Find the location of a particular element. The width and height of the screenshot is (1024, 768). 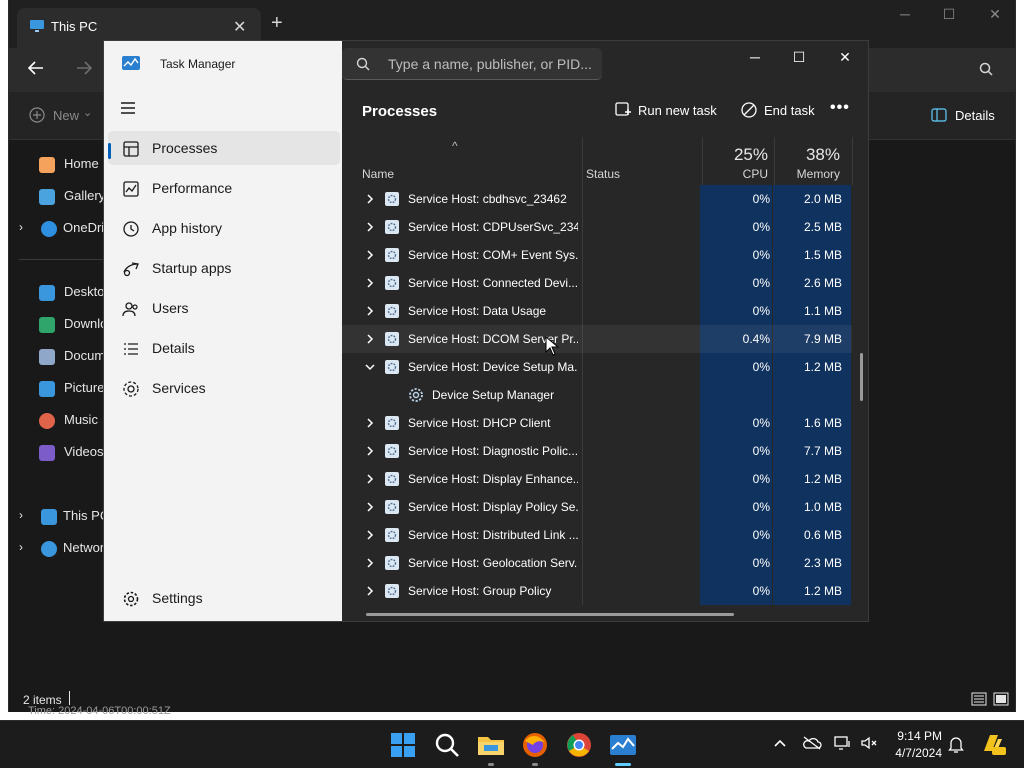

chevron-up-icon is located at coordinates (782, 745).